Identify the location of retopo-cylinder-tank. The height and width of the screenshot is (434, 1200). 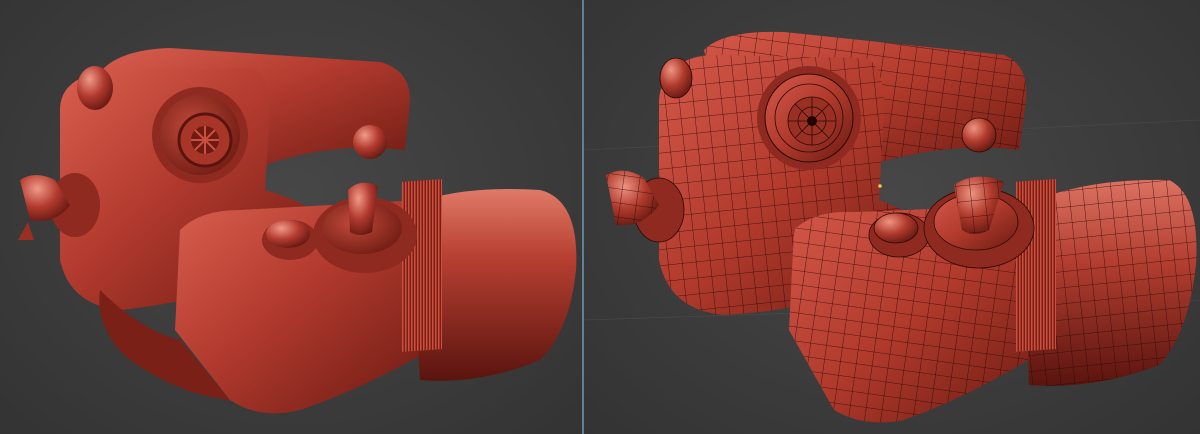
(1106, 282).